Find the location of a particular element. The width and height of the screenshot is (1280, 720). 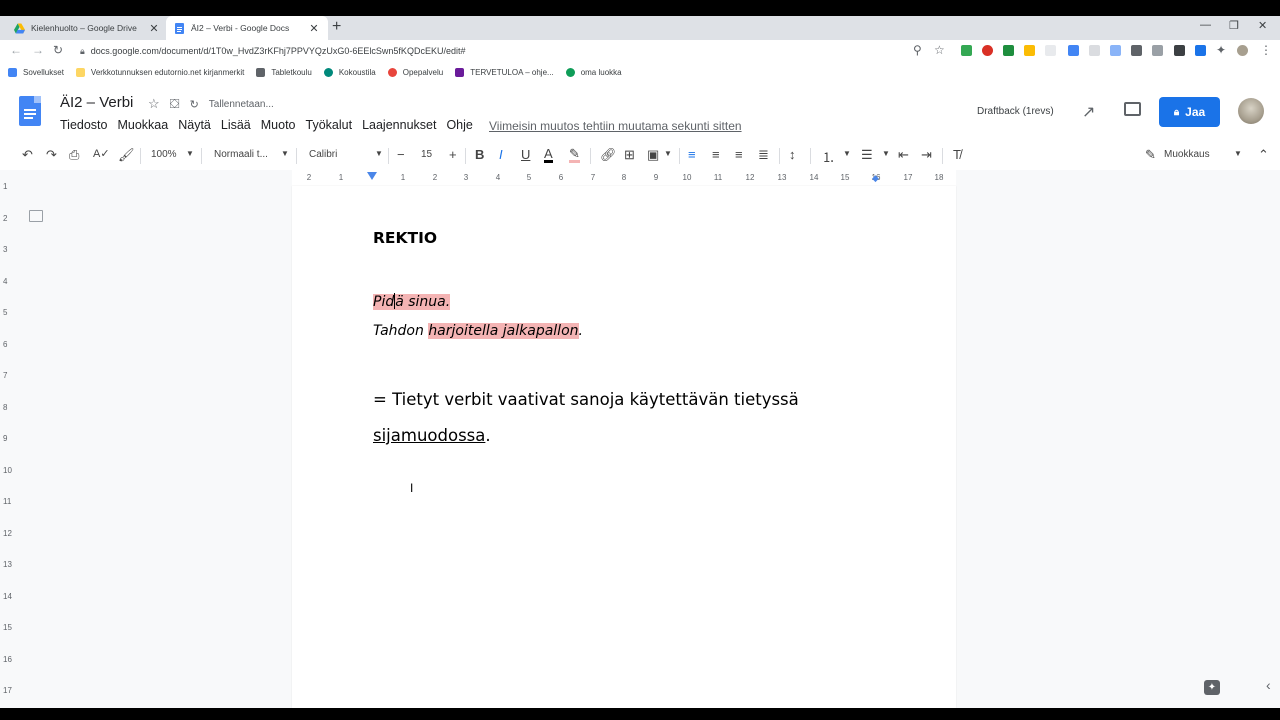

bookmark-item: Kokoustila is located at coordinates (349, 72).